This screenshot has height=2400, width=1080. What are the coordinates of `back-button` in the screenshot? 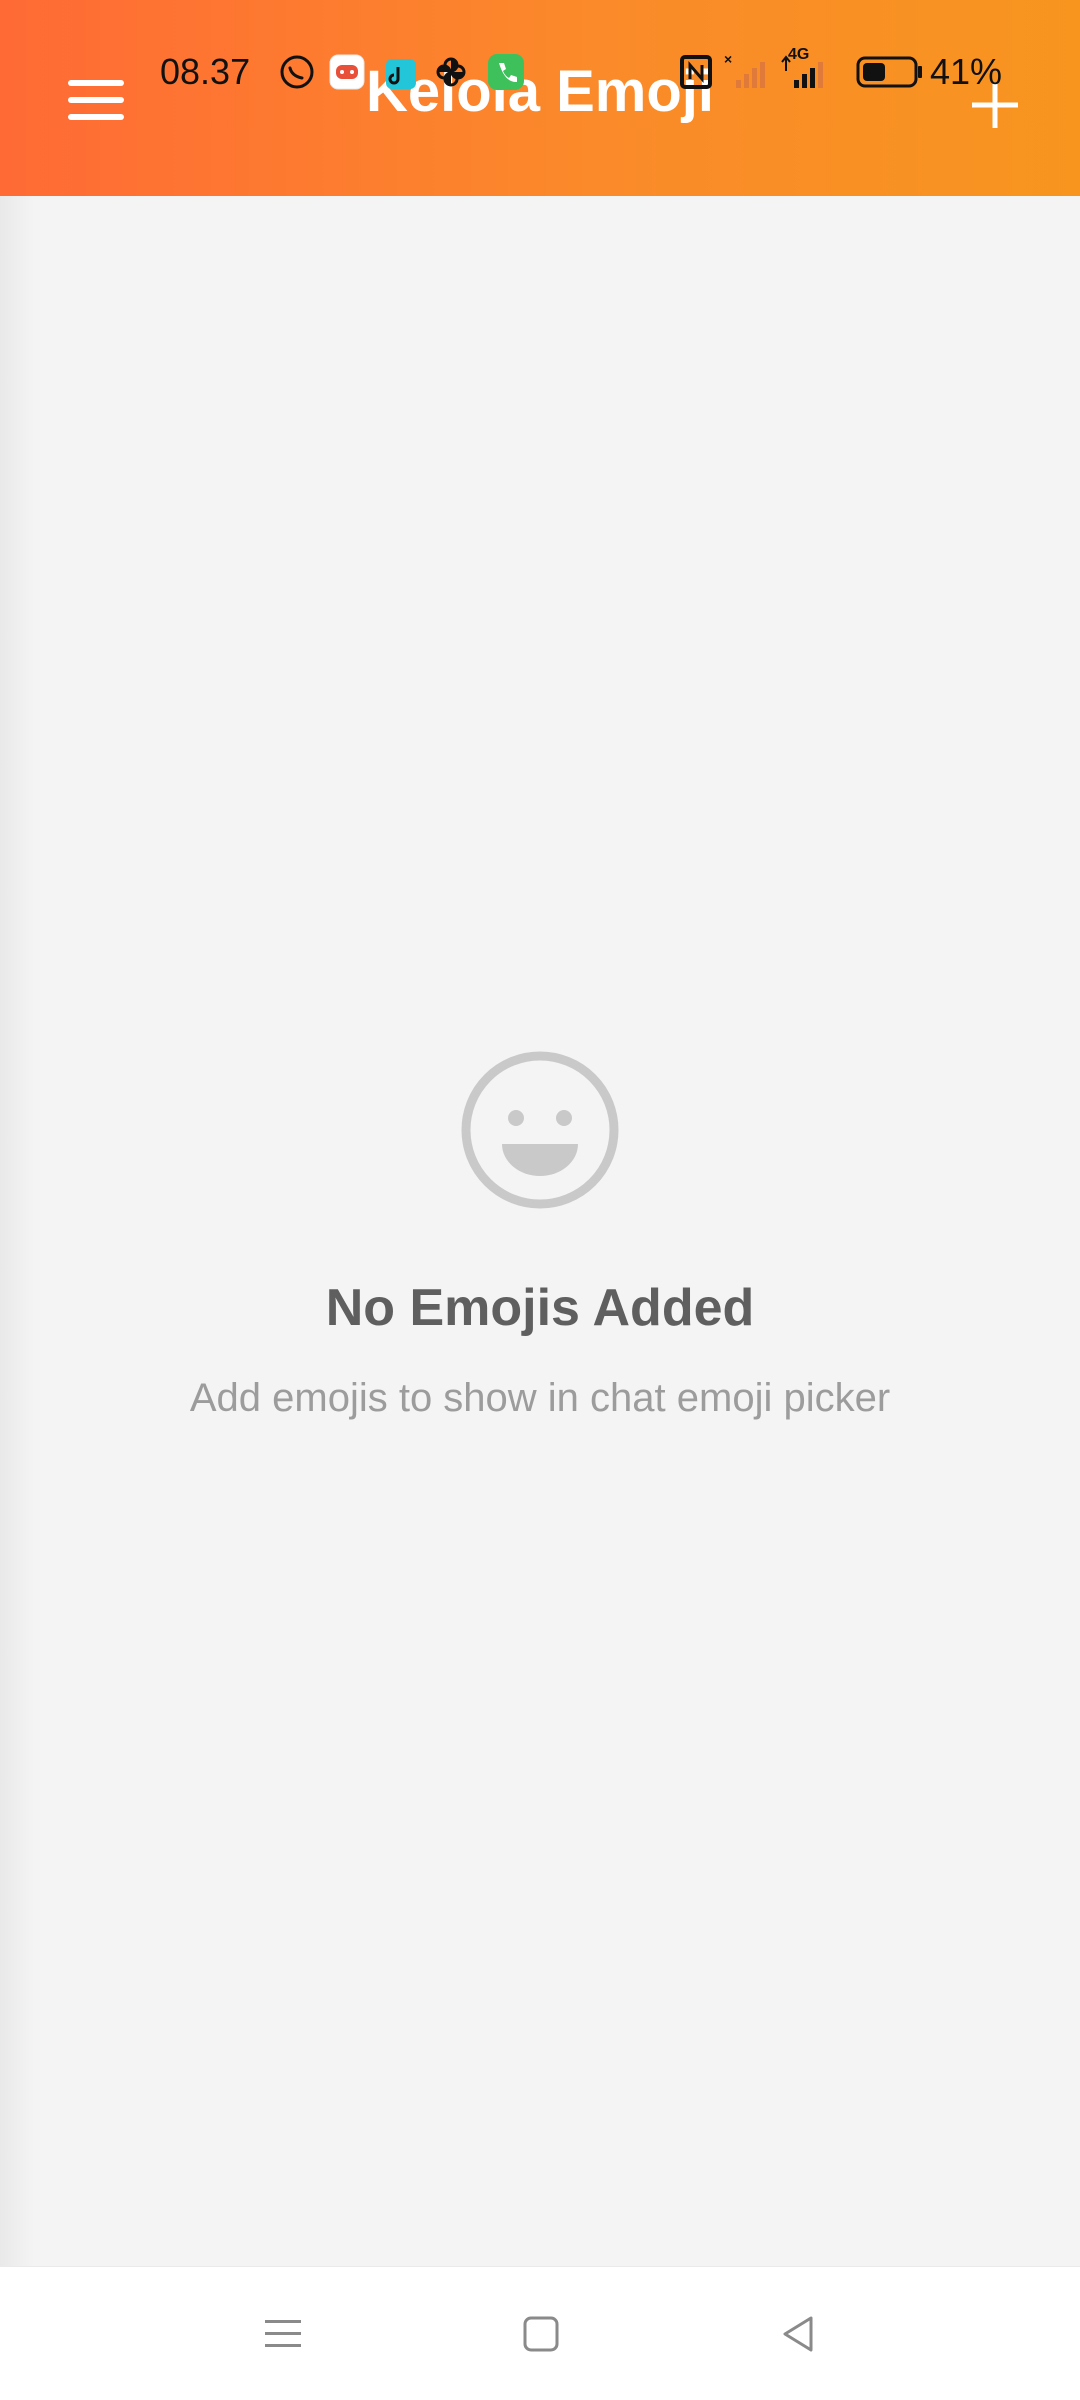 It's located at (799, 2334).